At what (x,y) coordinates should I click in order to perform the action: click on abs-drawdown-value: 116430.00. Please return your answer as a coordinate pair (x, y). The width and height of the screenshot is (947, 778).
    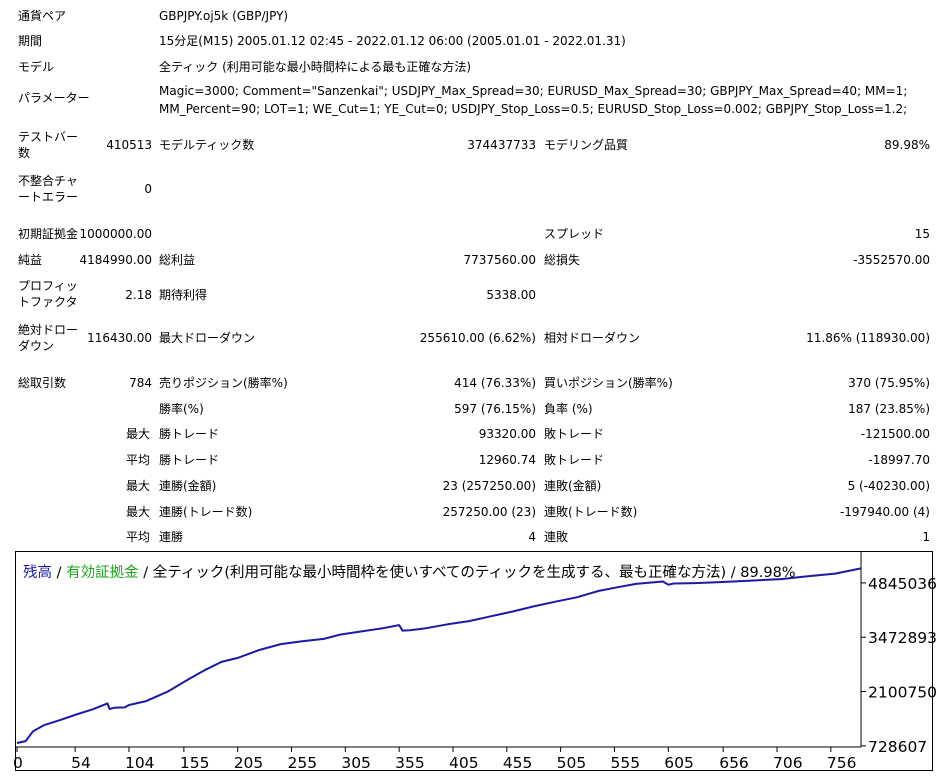
    Looking at the image, I should click on (119, 338).